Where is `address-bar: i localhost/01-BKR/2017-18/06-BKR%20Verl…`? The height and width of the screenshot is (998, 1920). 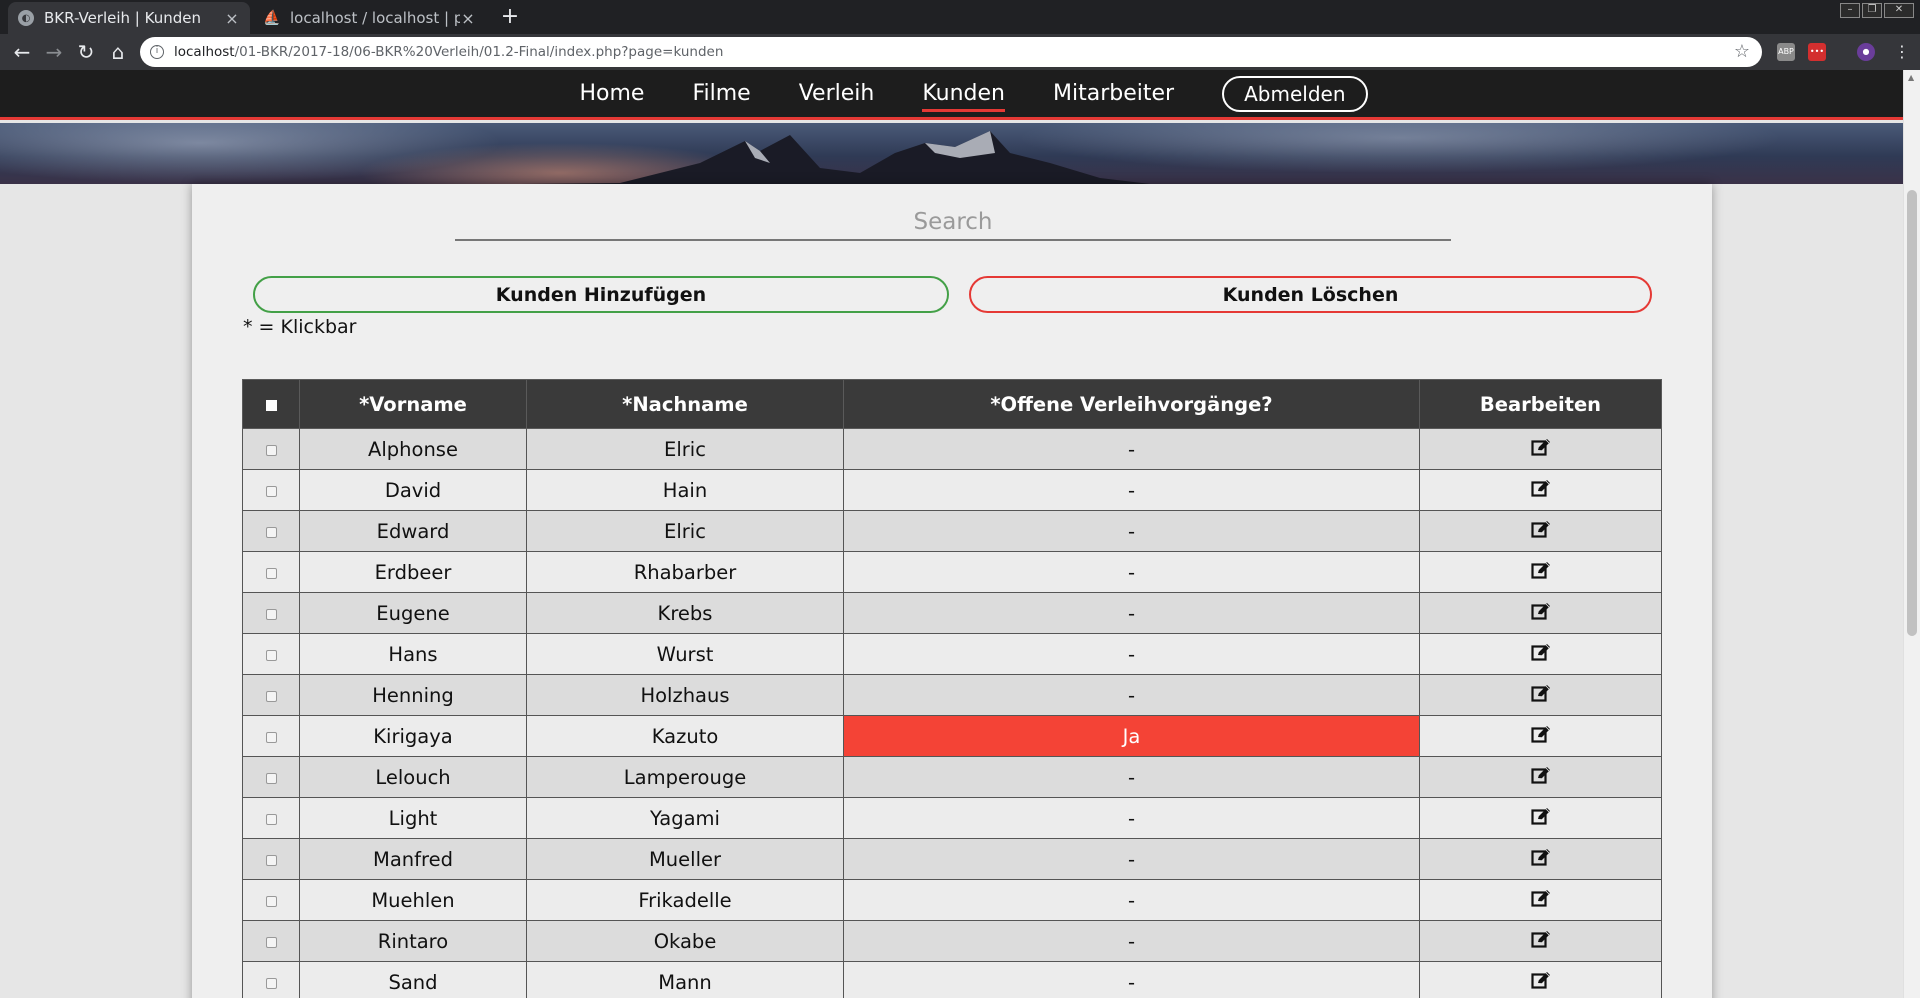
address-bar: i localhost/01-BKR/2017-18/06-BKR%20Verl… is located at coordinates (951, 52).